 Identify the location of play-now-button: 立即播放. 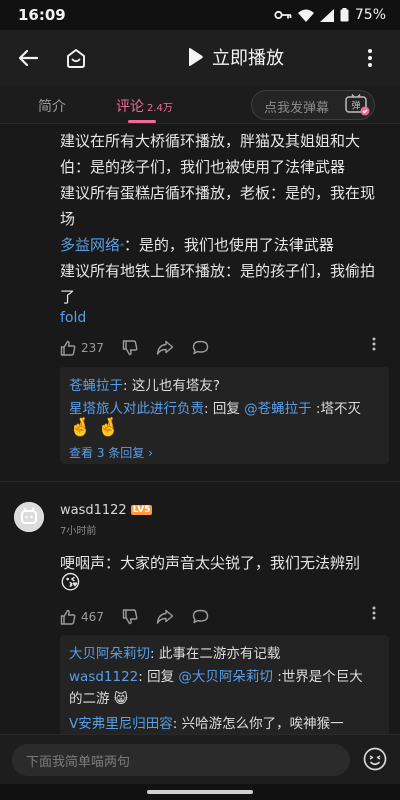
(235, 57).